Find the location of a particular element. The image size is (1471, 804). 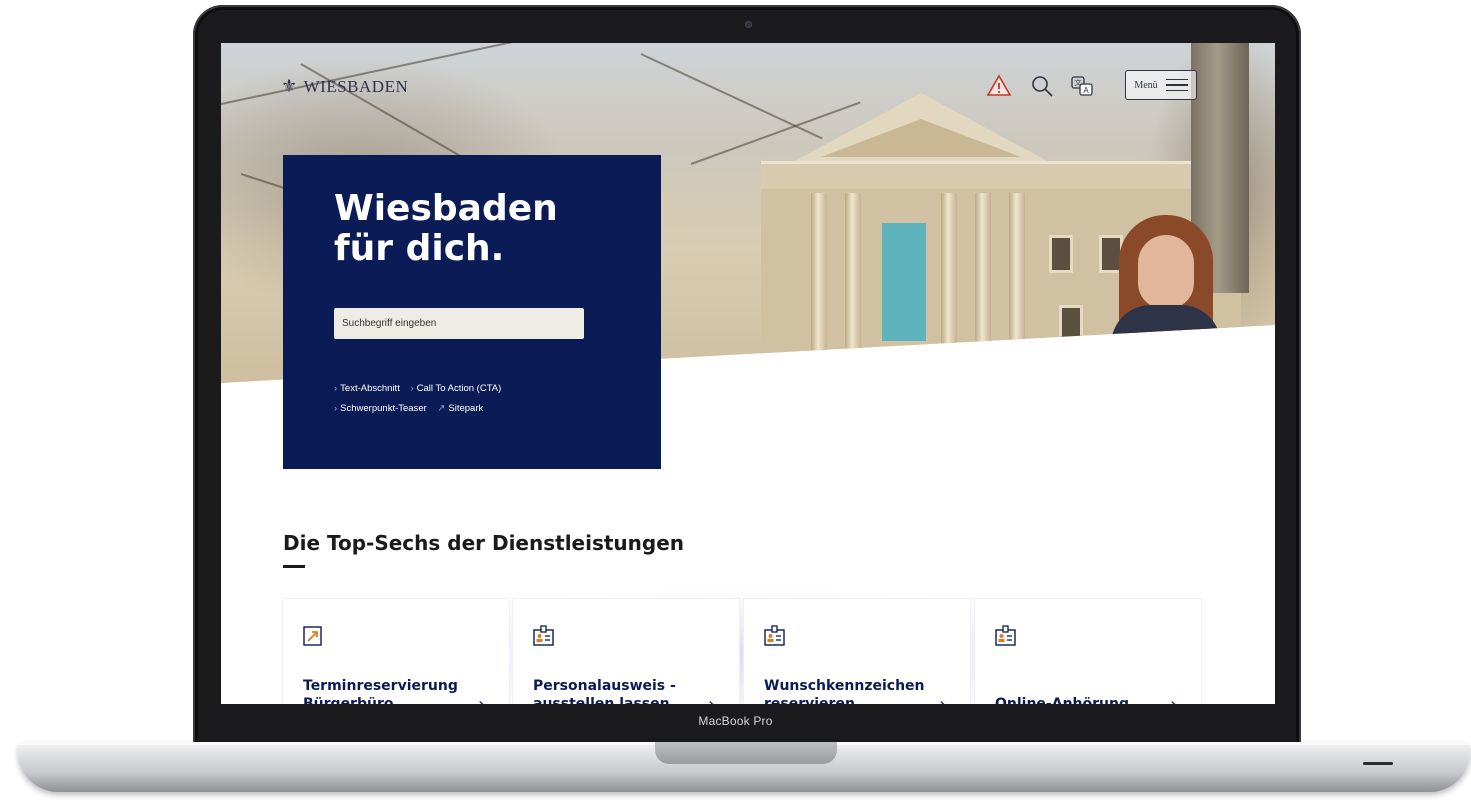

link-schwerpunkt-teaser: › Schwerpunkt-Teaser is located at coordinates (380, 408).